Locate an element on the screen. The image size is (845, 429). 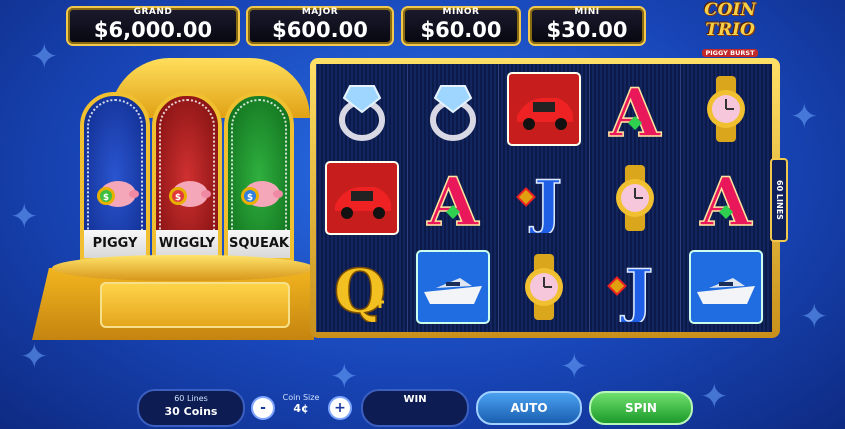
jackpot-major: MAJOR $600.00 is located at coordinates (320, 26).